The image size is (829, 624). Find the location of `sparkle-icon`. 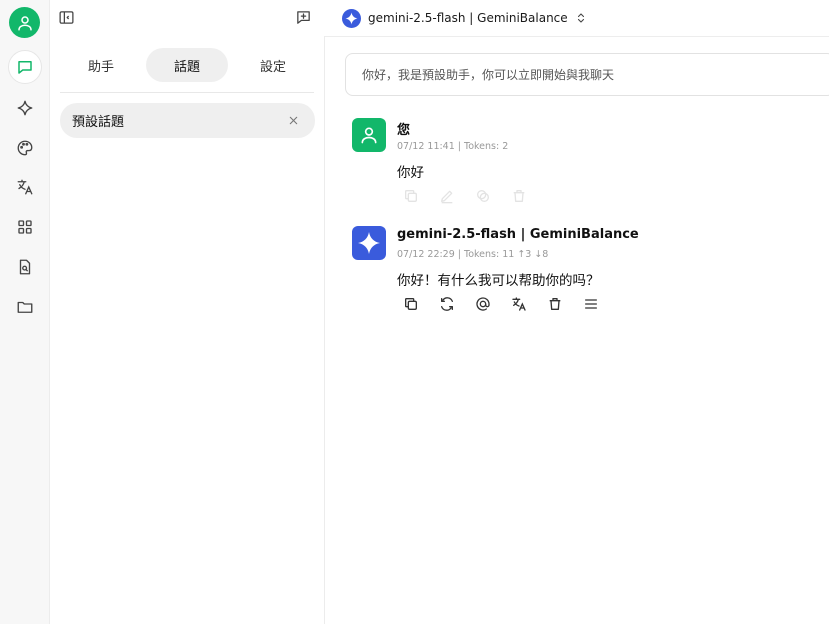

sparkle-icon is located at coordinates (25, 108).